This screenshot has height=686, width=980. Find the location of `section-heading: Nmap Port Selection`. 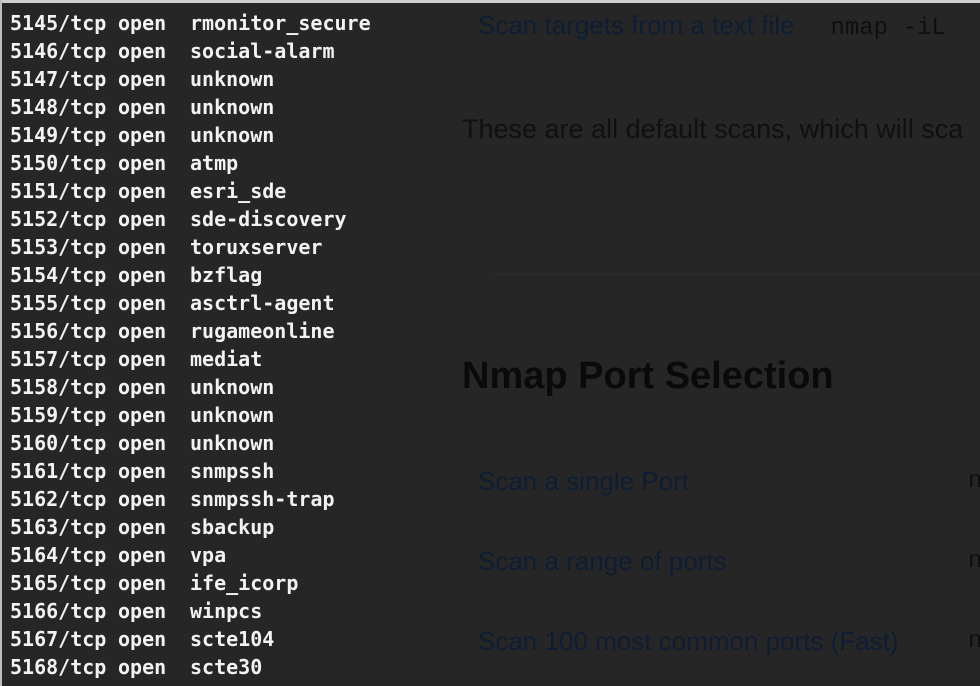

section-heading: Nmap Port Selection is located at coordinates (648, 376).